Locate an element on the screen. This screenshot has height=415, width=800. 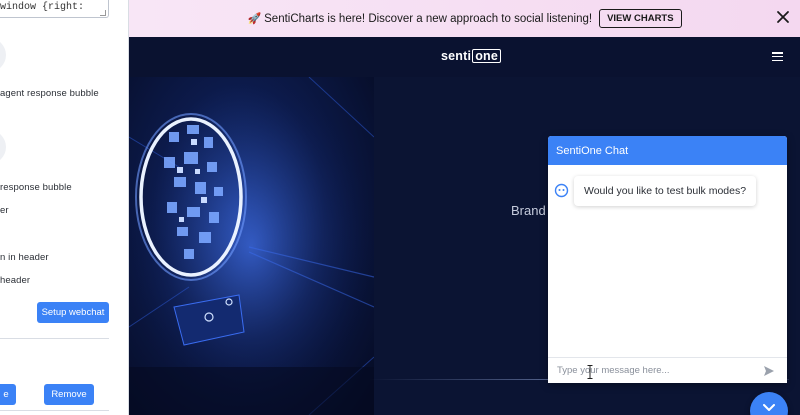
chat-messages: Would you like to test bulk modes? is located at coordinates (667, 261).